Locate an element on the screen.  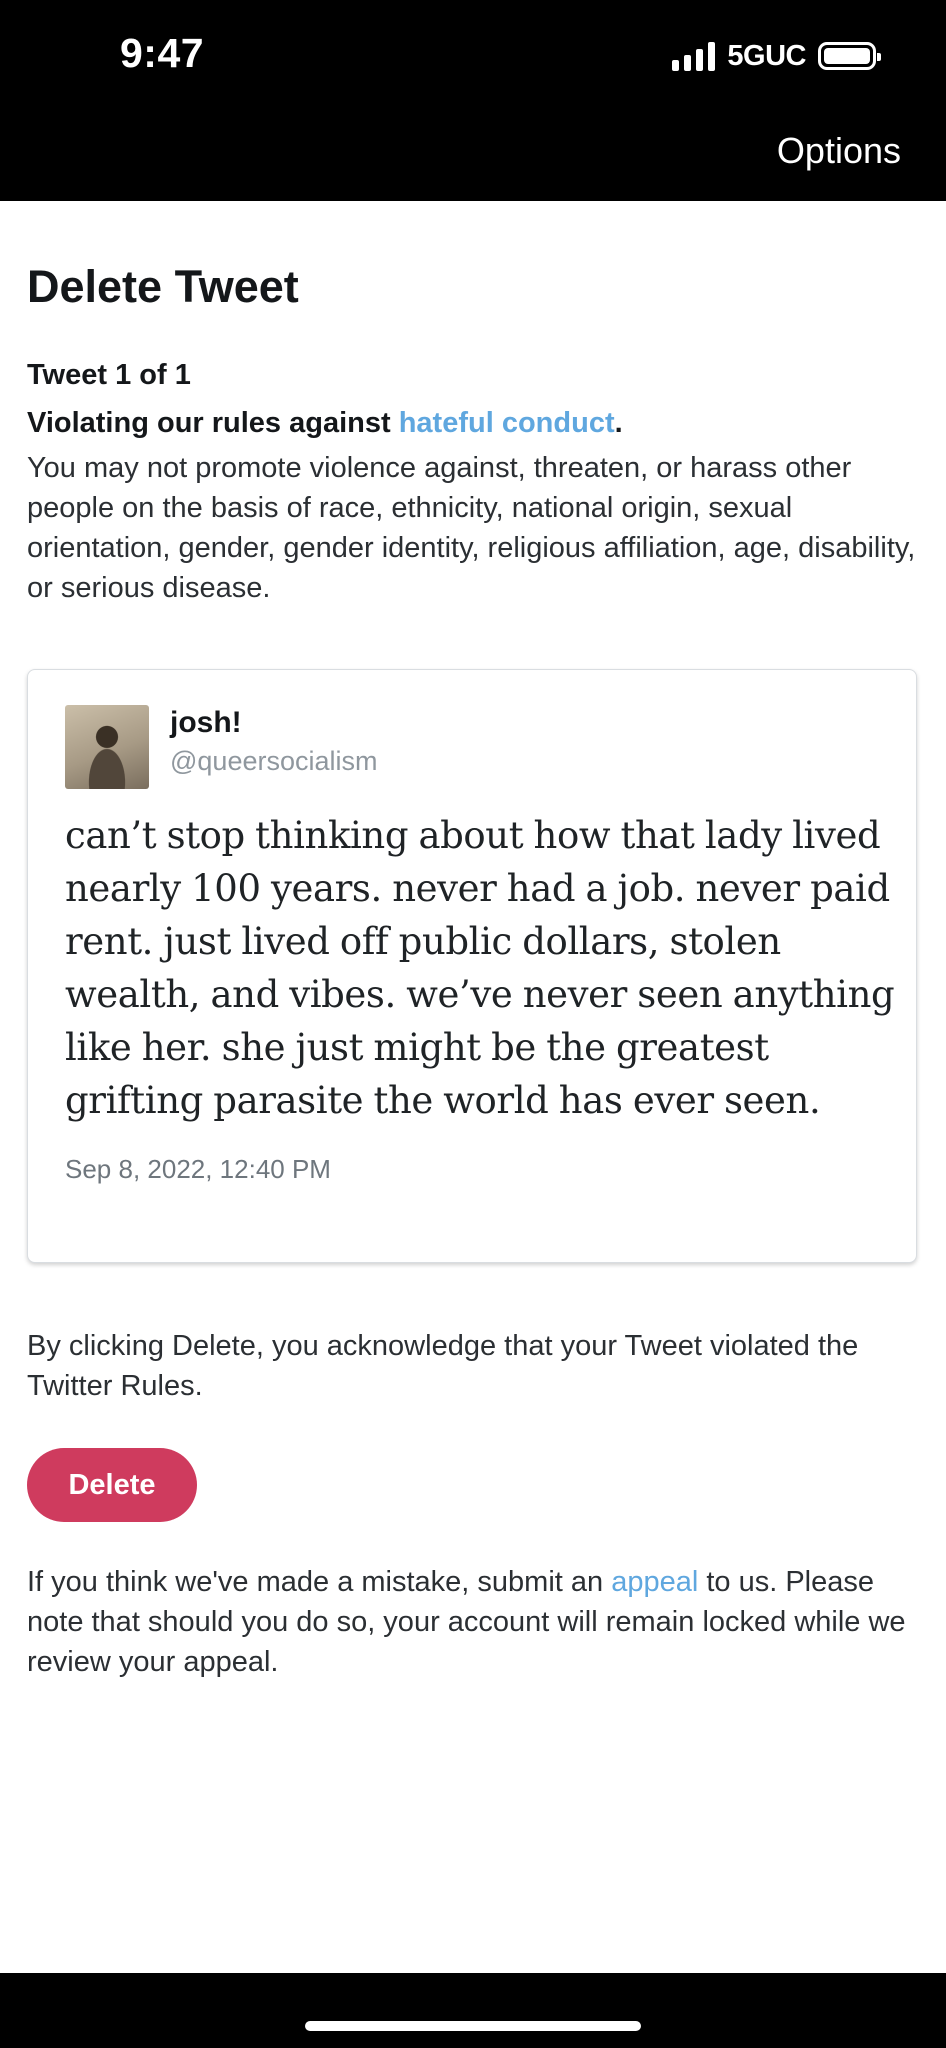
network-type: 5GUC is located at coordinates (766, 55).